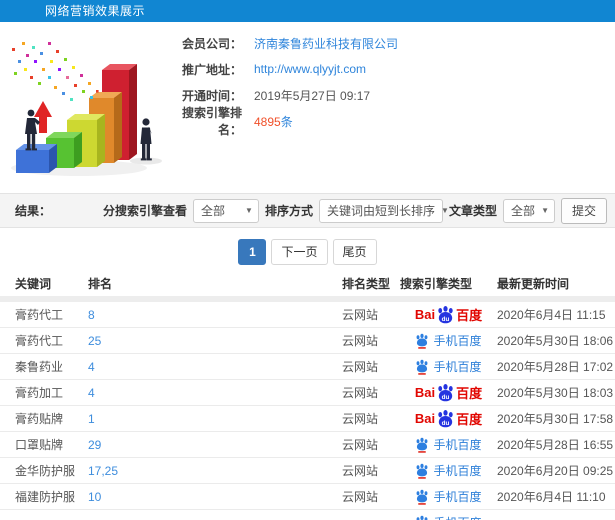  Describe the element at coordinates (212, 211) in the screenshot. I see `engine-filter-value: 全部` at that location.